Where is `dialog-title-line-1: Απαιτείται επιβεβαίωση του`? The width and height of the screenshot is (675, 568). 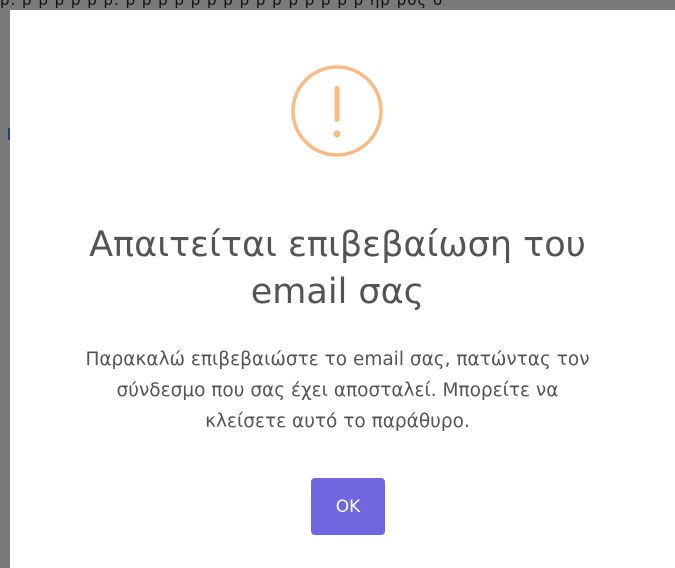
dialog-title-line-1: Απαιτείται επιβεβαίωση του is located at coordinates (337, 245).